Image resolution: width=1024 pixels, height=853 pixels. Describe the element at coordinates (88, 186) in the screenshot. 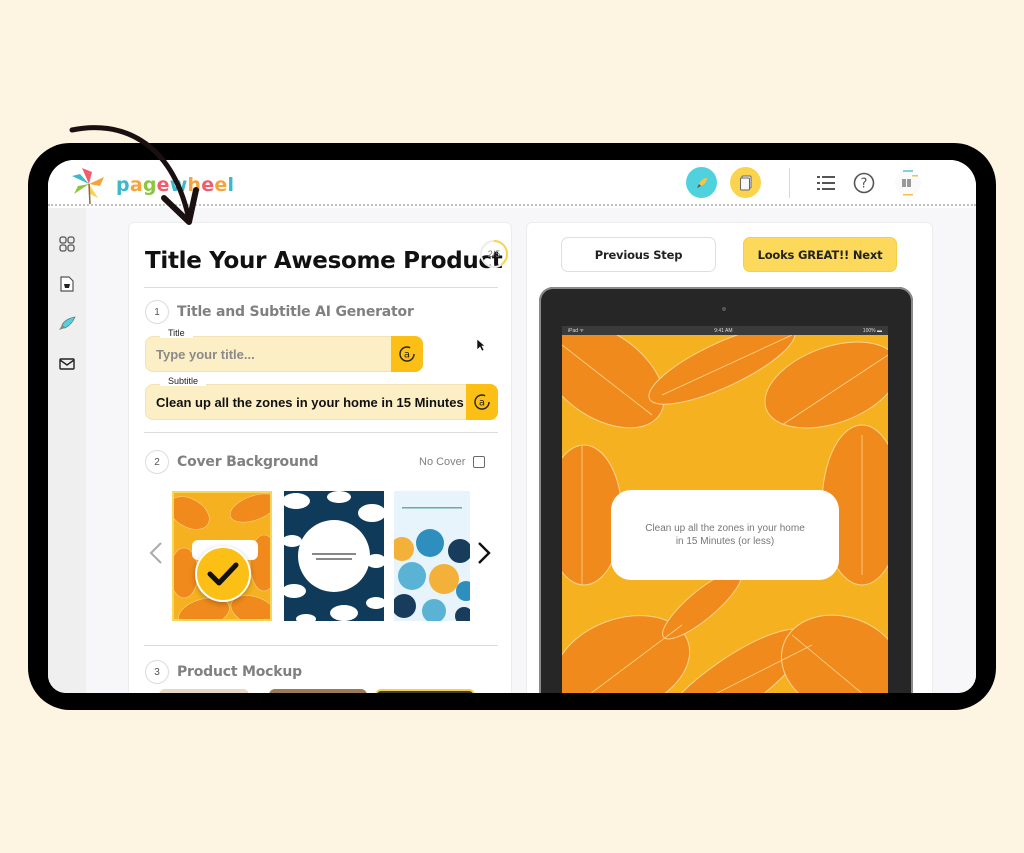

I see `pinwheel-logo-icon` at that location.